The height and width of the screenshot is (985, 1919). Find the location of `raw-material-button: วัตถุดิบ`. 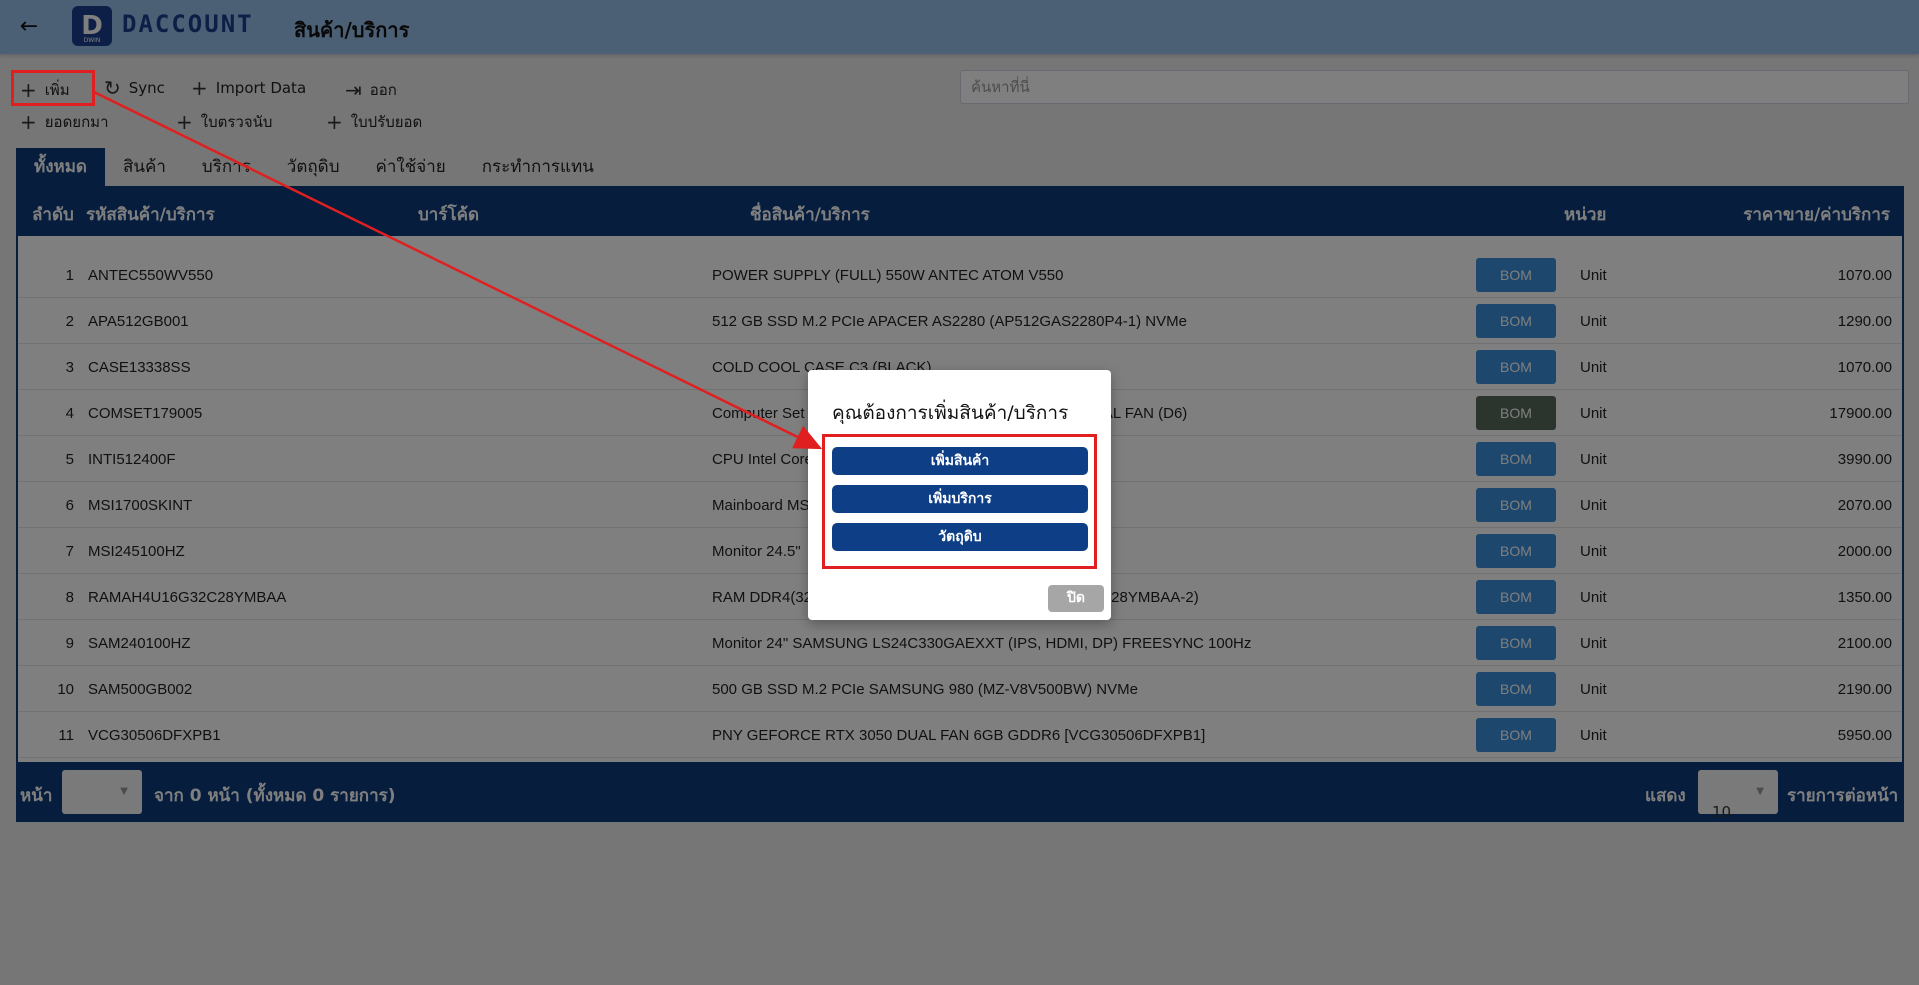

raw-material-button: วัตถุดิบ is located at coordinates (960, 537).